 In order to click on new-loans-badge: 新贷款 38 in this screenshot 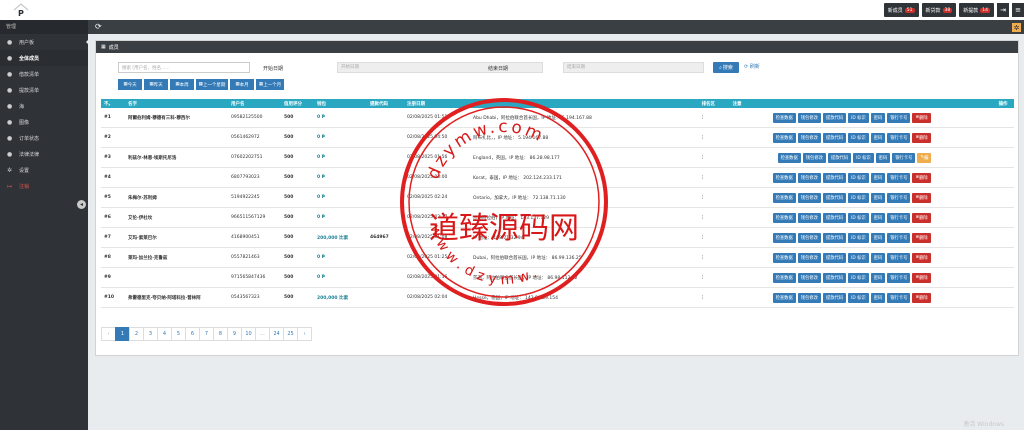, I will do `click(939, 10)`.